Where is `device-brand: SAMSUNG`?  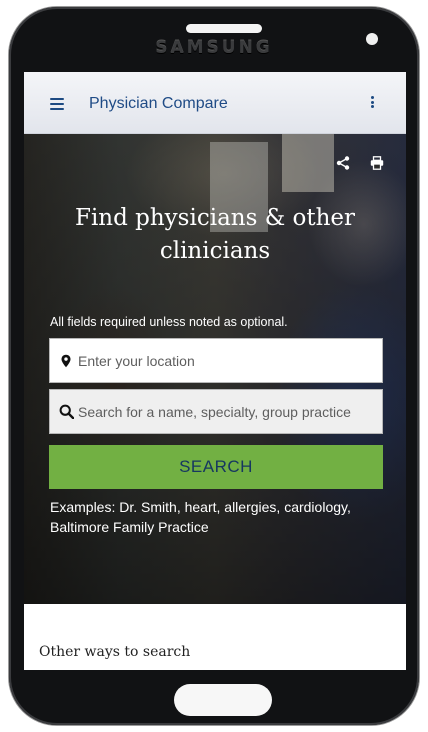 device-brand: SAMSUNG is located at coordinates (214, 48).